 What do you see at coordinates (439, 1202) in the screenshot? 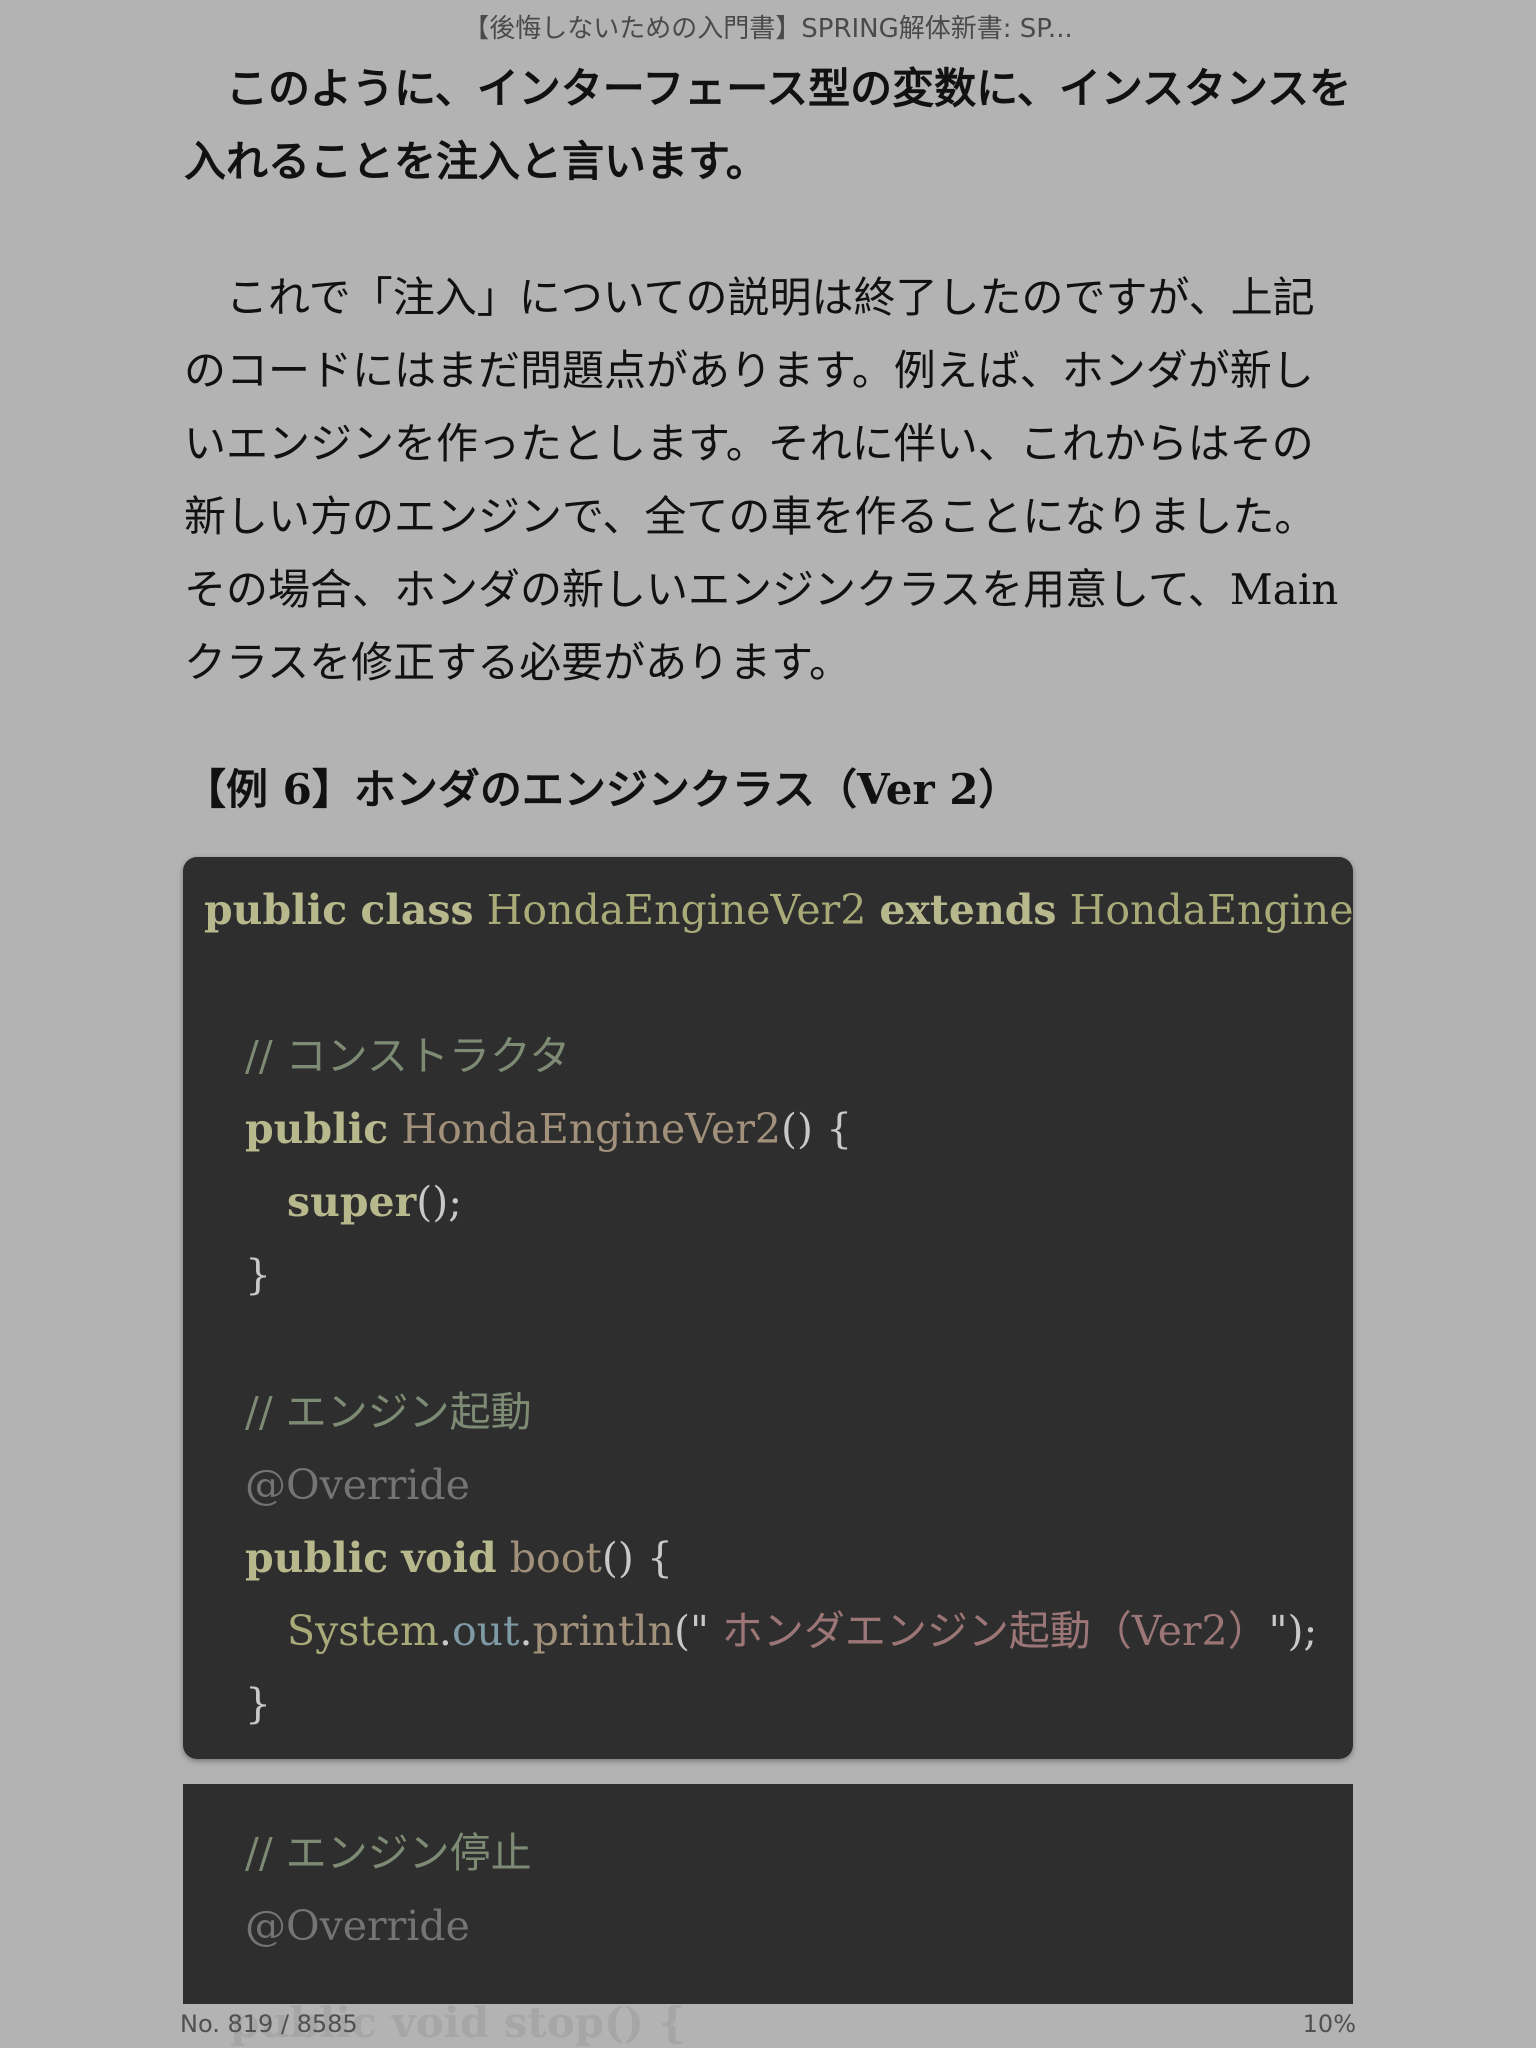
I see `super-call-end: ();` at bounding box center [439, 1202].